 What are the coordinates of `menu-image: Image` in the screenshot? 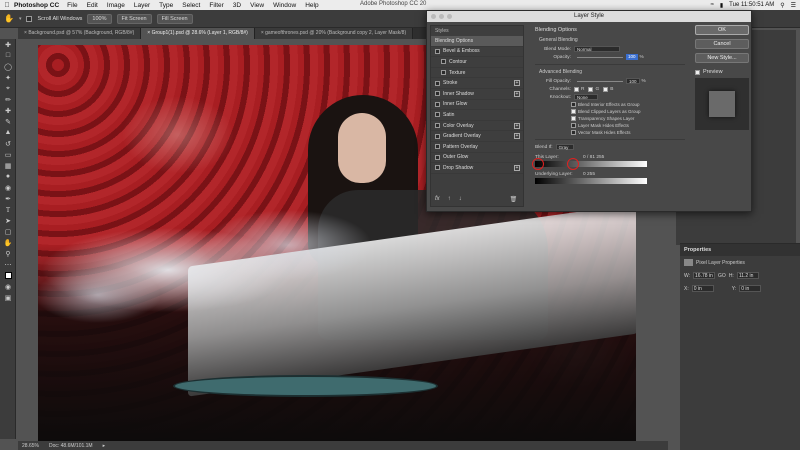 It's located at (116, 5).